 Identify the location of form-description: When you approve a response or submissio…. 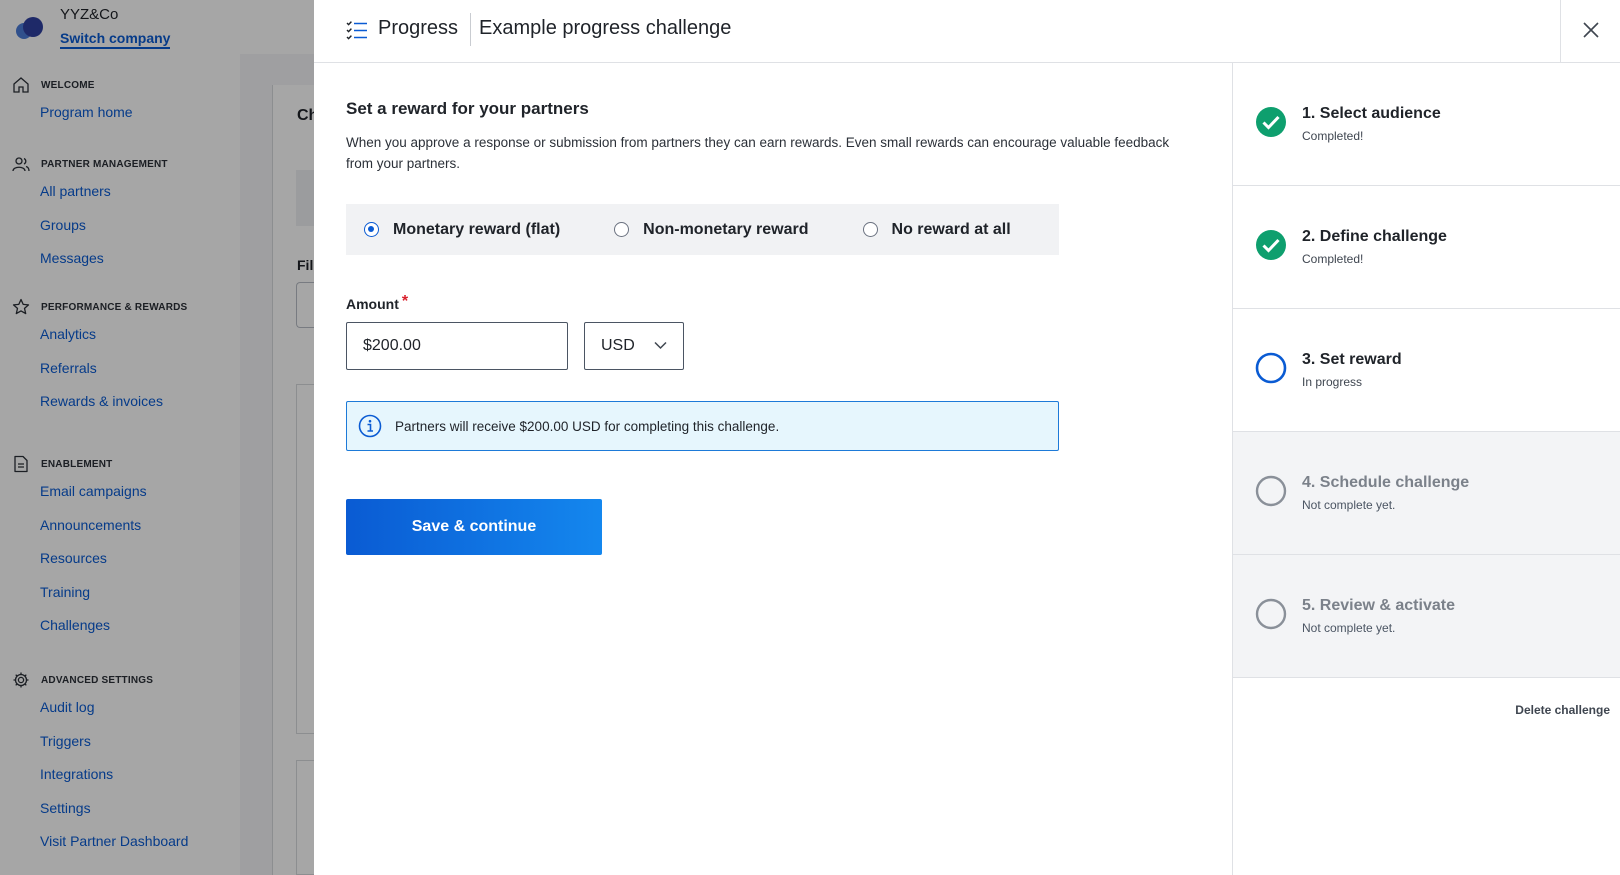
(758, 153).